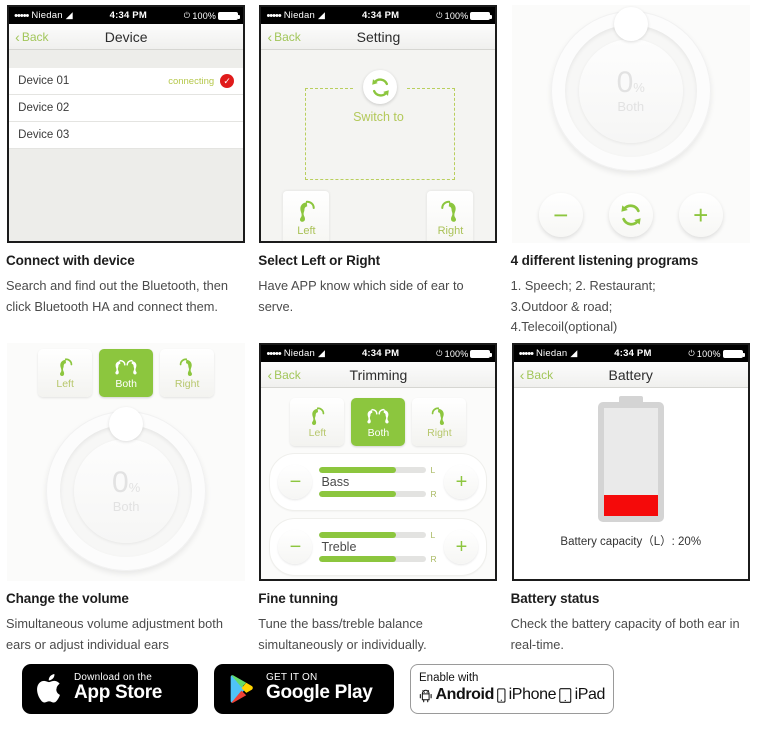 The width and height of the screenshot is (757, 756). Describe the element at coordinates (126, 81) in the screenshot. I see `table-row: Device 01 connecting ✓` at that location.